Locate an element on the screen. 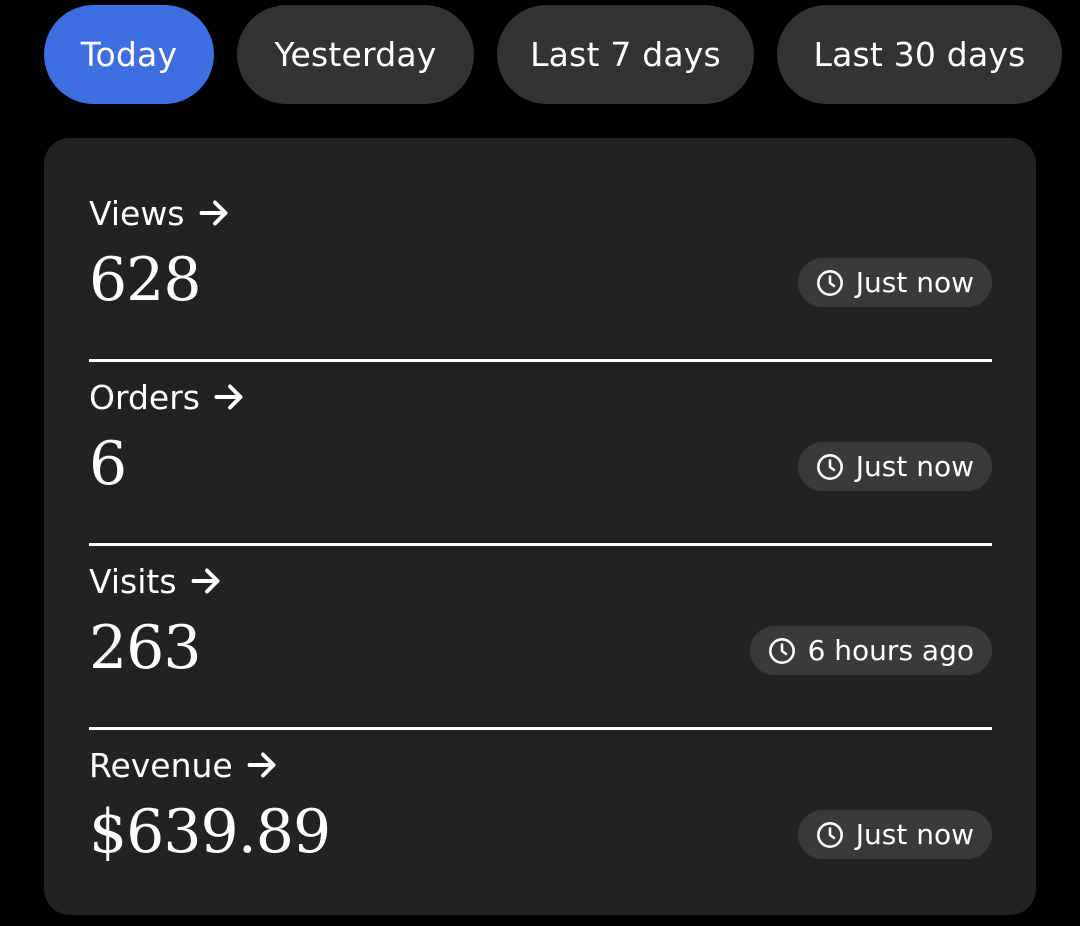  updated-badge: 6 hours ago is located at coordinates (870, 650).